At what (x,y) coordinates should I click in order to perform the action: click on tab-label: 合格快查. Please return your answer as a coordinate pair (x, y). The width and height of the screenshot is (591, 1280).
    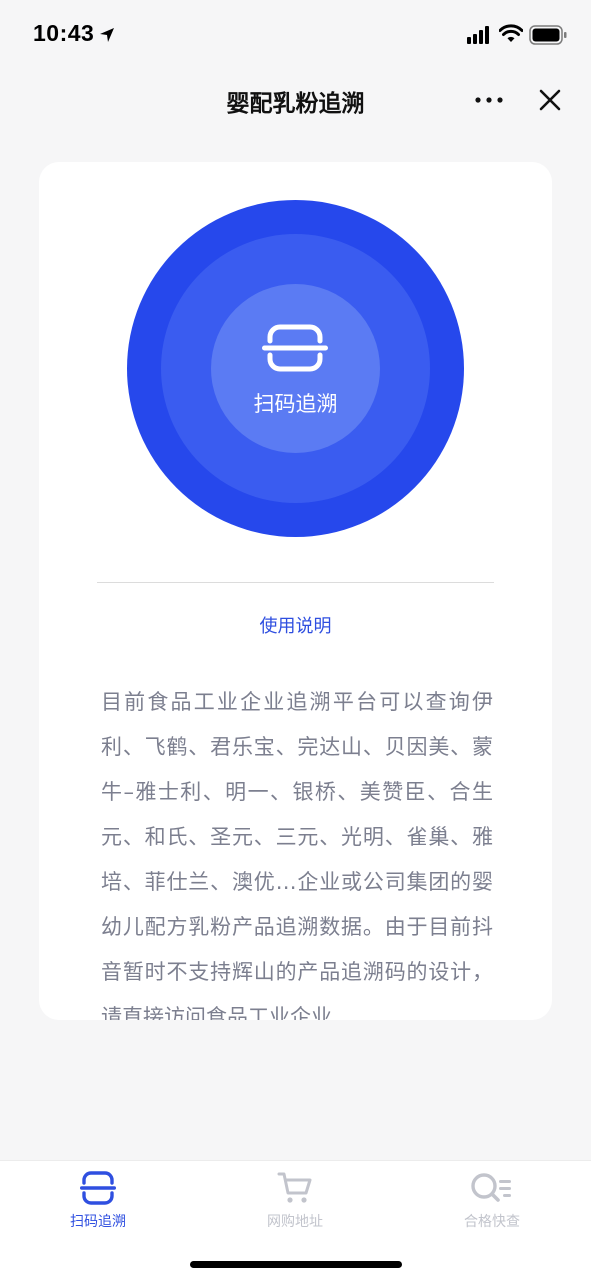
    Looking at the image, I should click on (492, 1222).